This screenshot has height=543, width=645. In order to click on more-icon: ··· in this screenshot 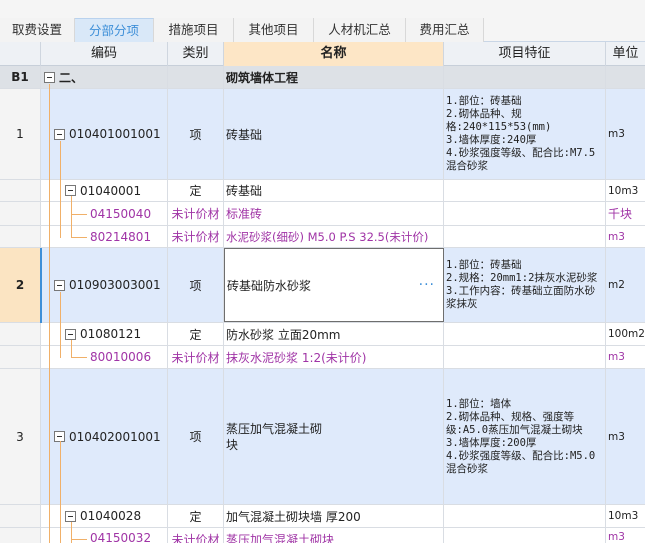, I will do `click(427, 285)`.